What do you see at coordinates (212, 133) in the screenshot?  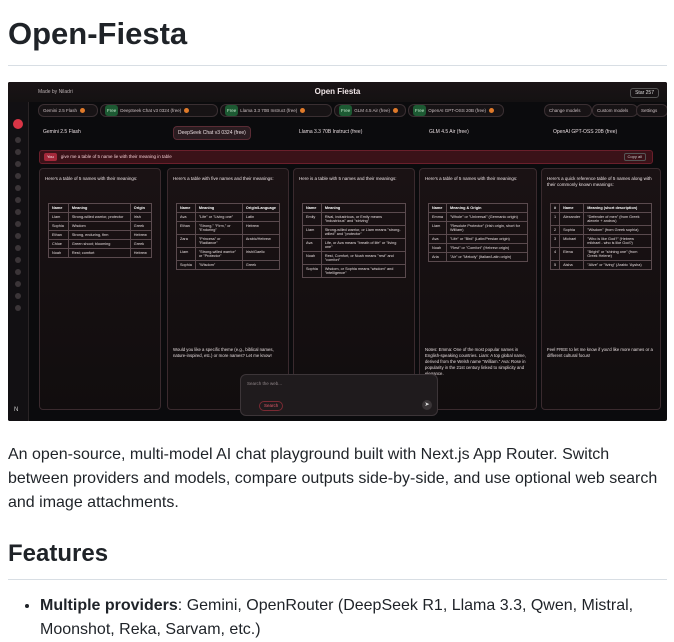 I see `column-head: DeepSeek Chat v3 0324 (free)` at bounding box center [212, 133].